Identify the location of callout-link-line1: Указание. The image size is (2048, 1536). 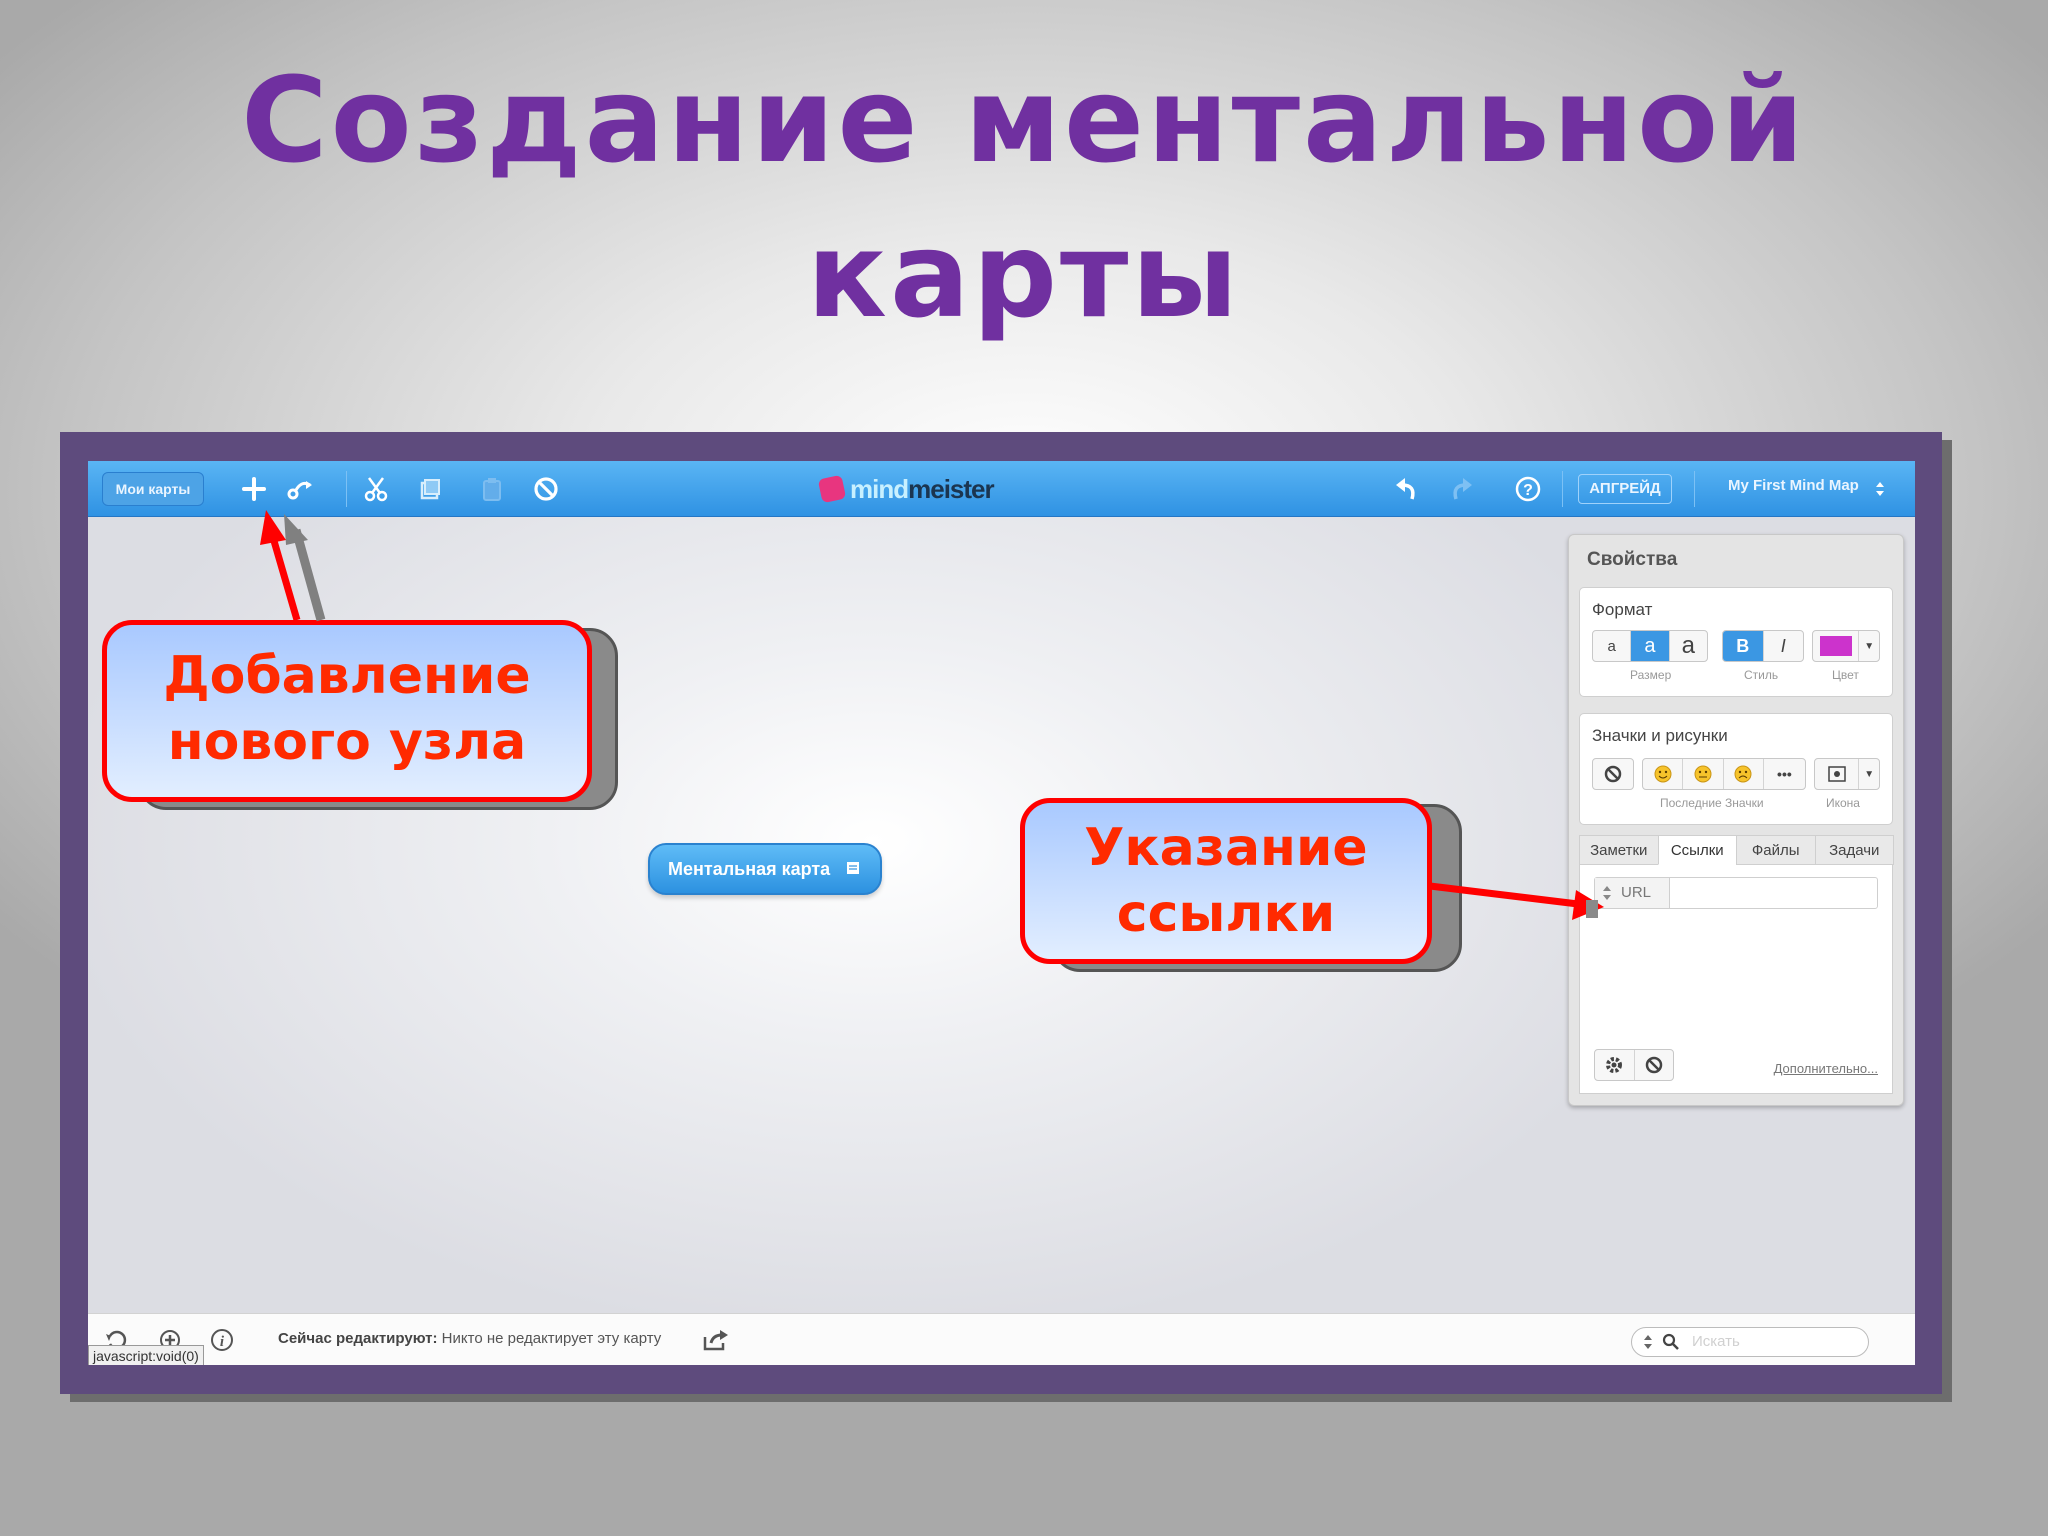
(1226, 848).